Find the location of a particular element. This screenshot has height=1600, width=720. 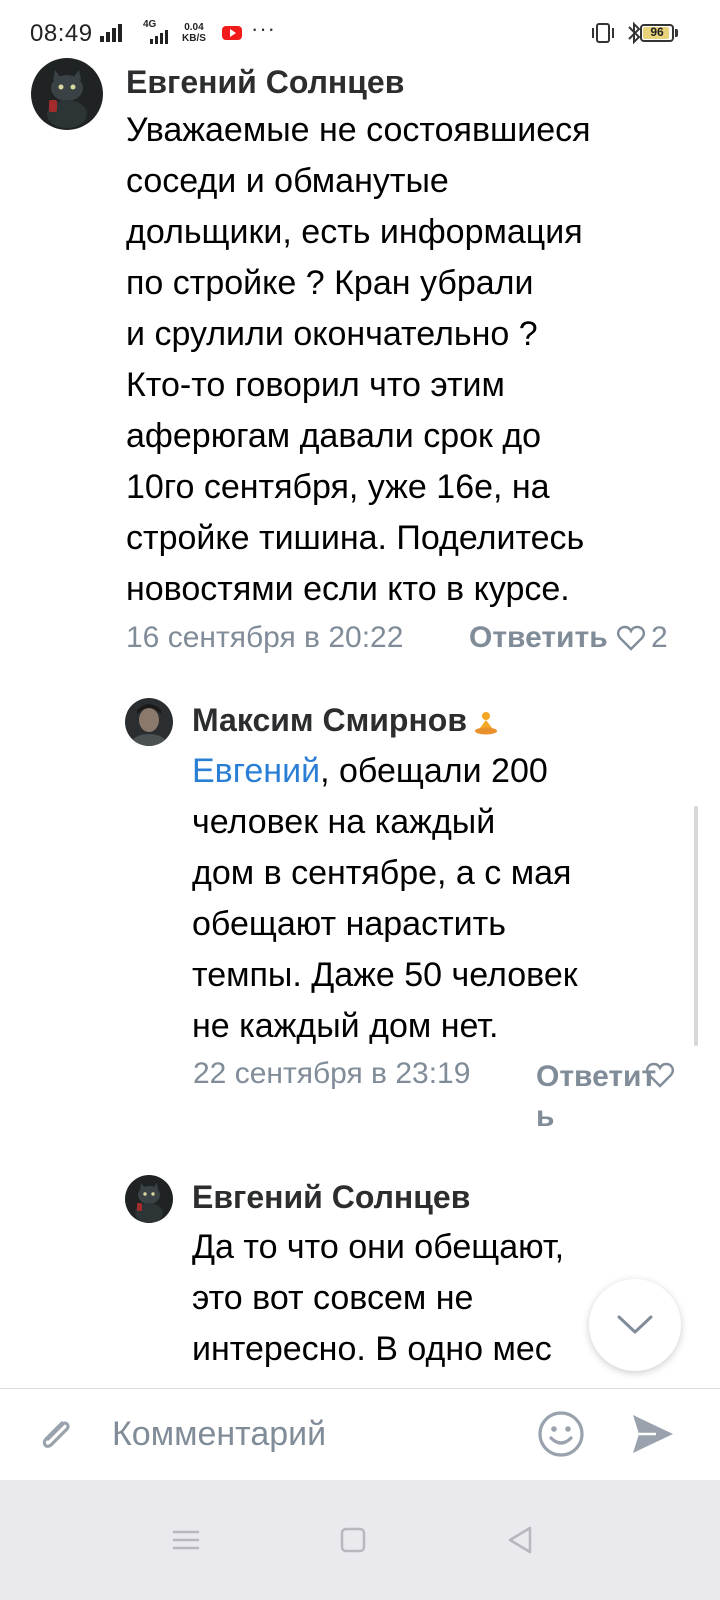

comment-author-name: Максим Смирнов is located at coordinates (330, 720).